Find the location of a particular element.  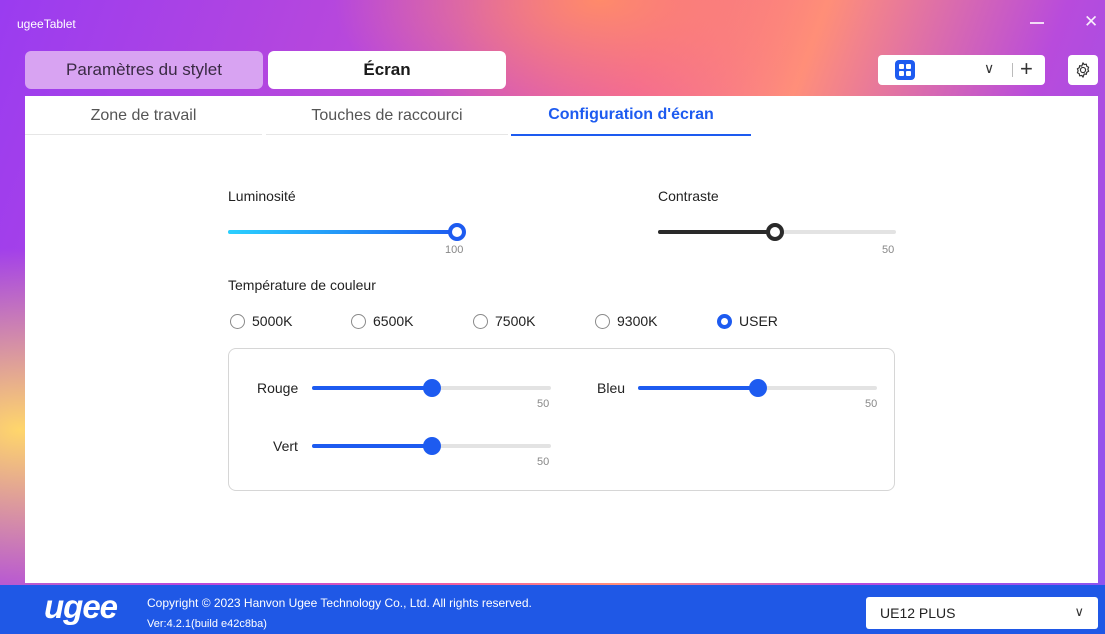

green-value: 50 is located at coordinates (543, 462).